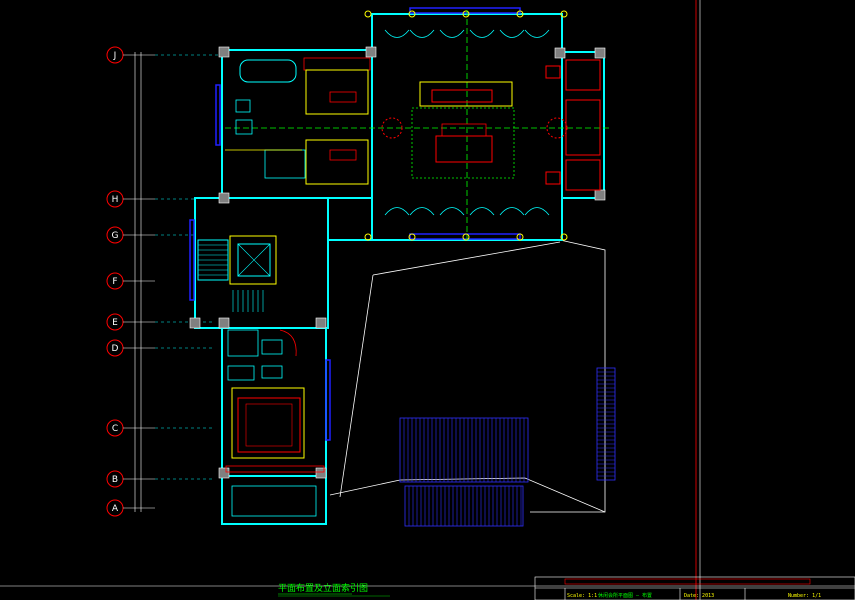 The image size is (855, 600). What do you see at coordinates (625, 595) in the screenshot?
I see `drawing-name: 休闲会所平面图 — 布置` at bounding box center [625, 595].